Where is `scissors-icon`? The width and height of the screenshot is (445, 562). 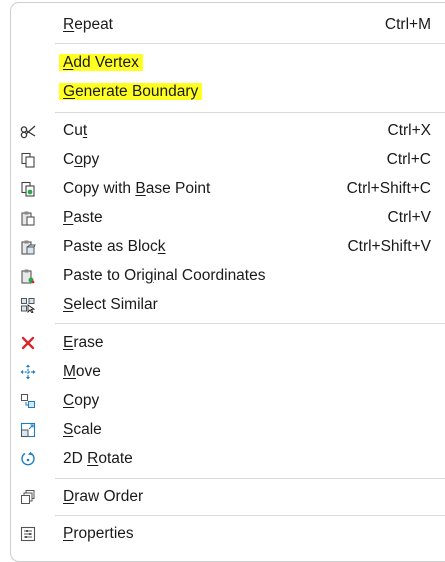
scissors-icon is located at coordinates (28, 131).